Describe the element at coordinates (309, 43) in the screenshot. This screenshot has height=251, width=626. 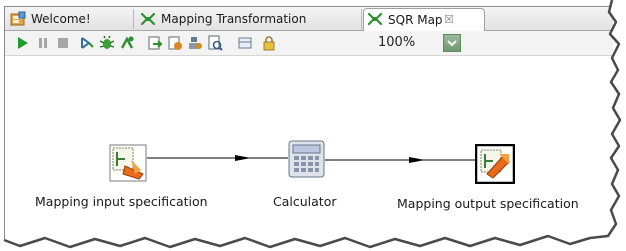
I see `diagram-toolbar: 100%` at that location.